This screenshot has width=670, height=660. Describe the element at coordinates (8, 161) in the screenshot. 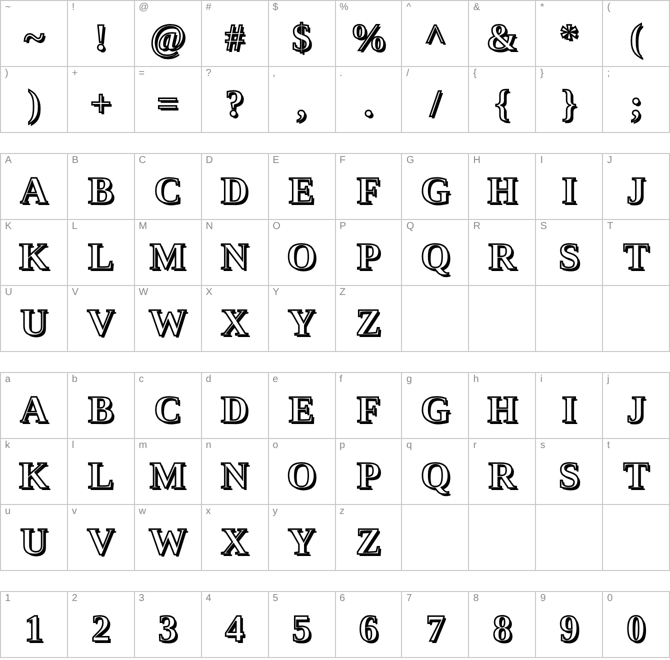

I see `character-label: A` at that location.